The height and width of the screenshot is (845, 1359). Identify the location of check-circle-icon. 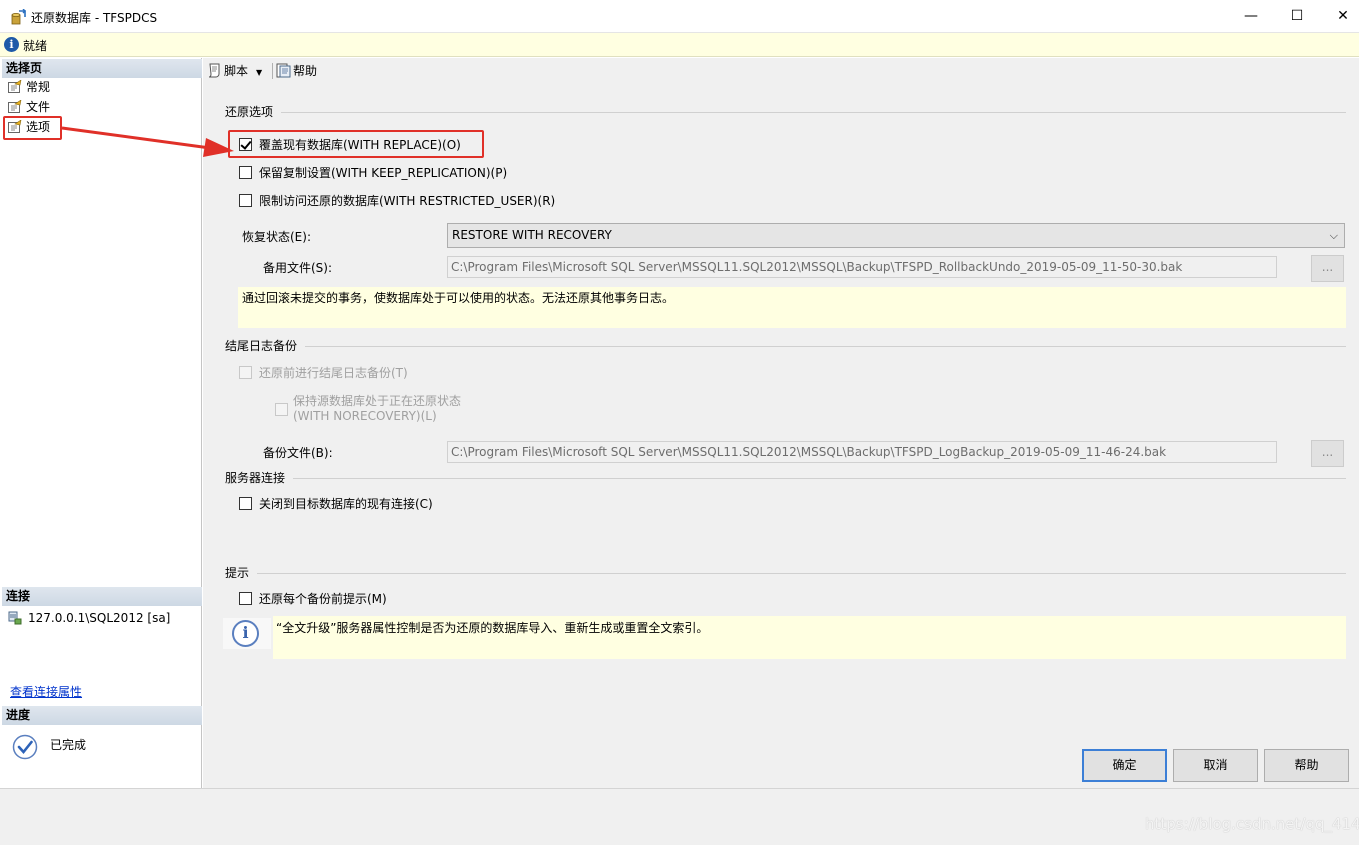
(25, 747).